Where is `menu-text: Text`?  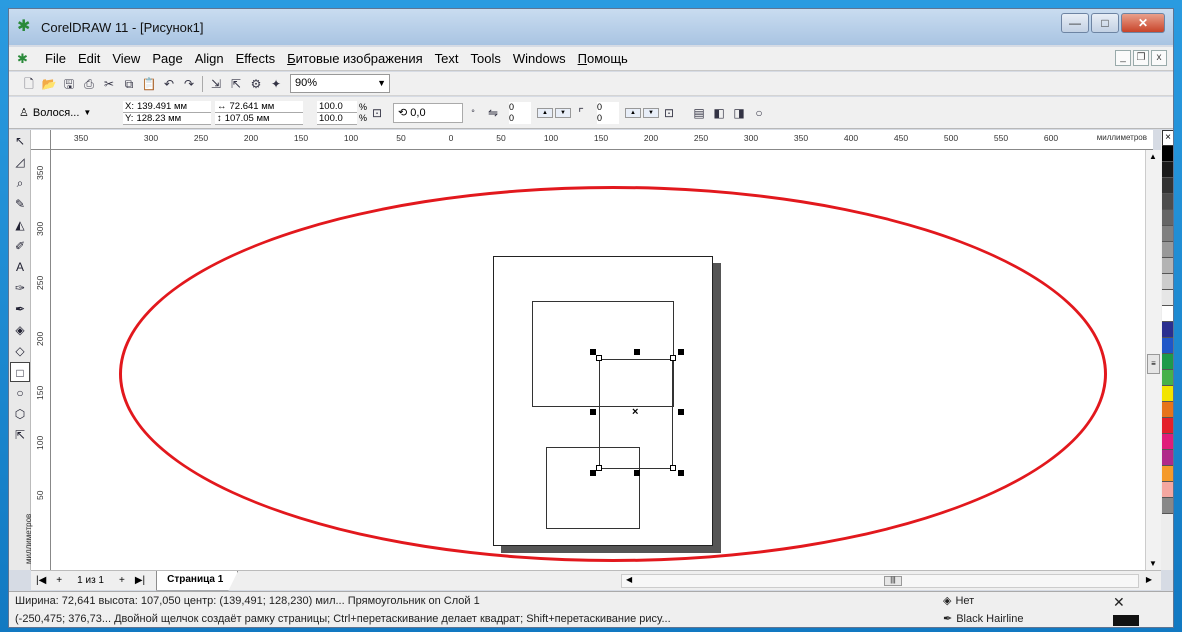
menu-text: Text is located at coordinates (447, 58).